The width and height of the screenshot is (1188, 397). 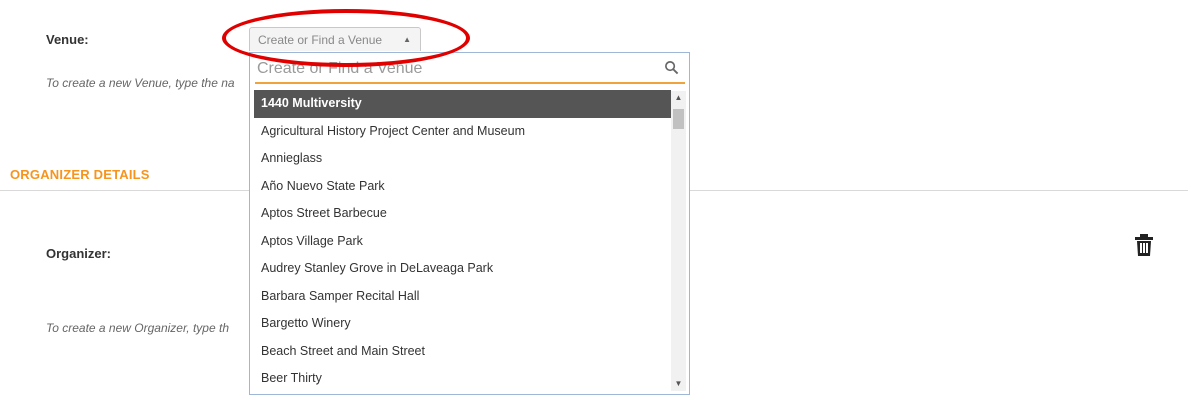 I want to click on venue-select: Create or Find a Venue ▲, so click(x=335, y=39).